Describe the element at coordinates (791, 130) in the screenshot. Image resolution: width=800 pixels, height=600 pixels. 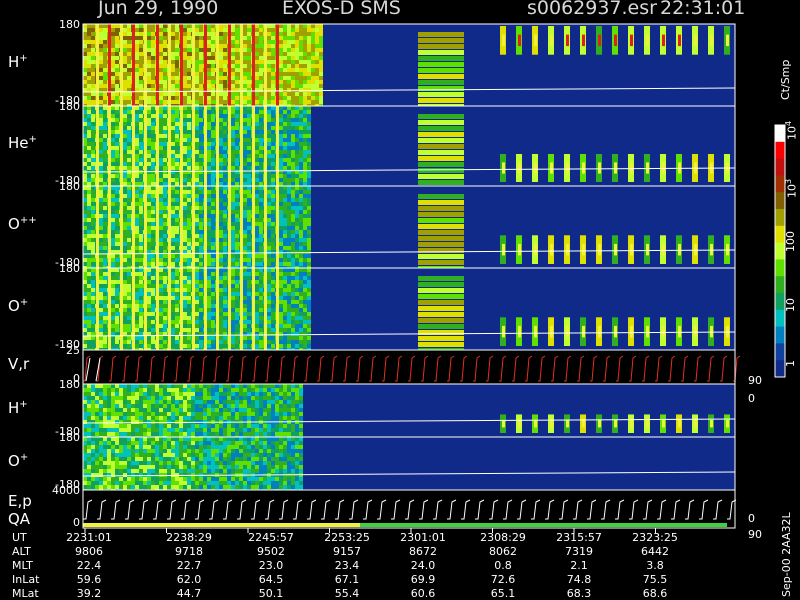
I see `colorbar-tick-0: 104` at that location.